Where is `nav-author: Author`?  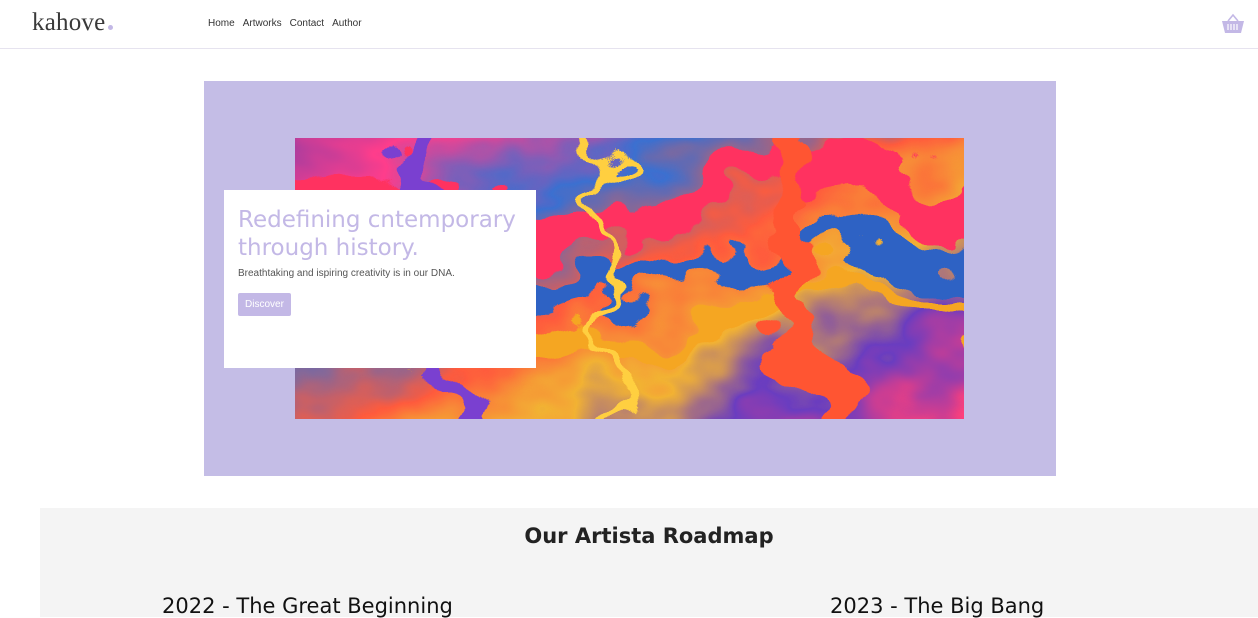 nav-author: Author is located at coordinates (346, 23).